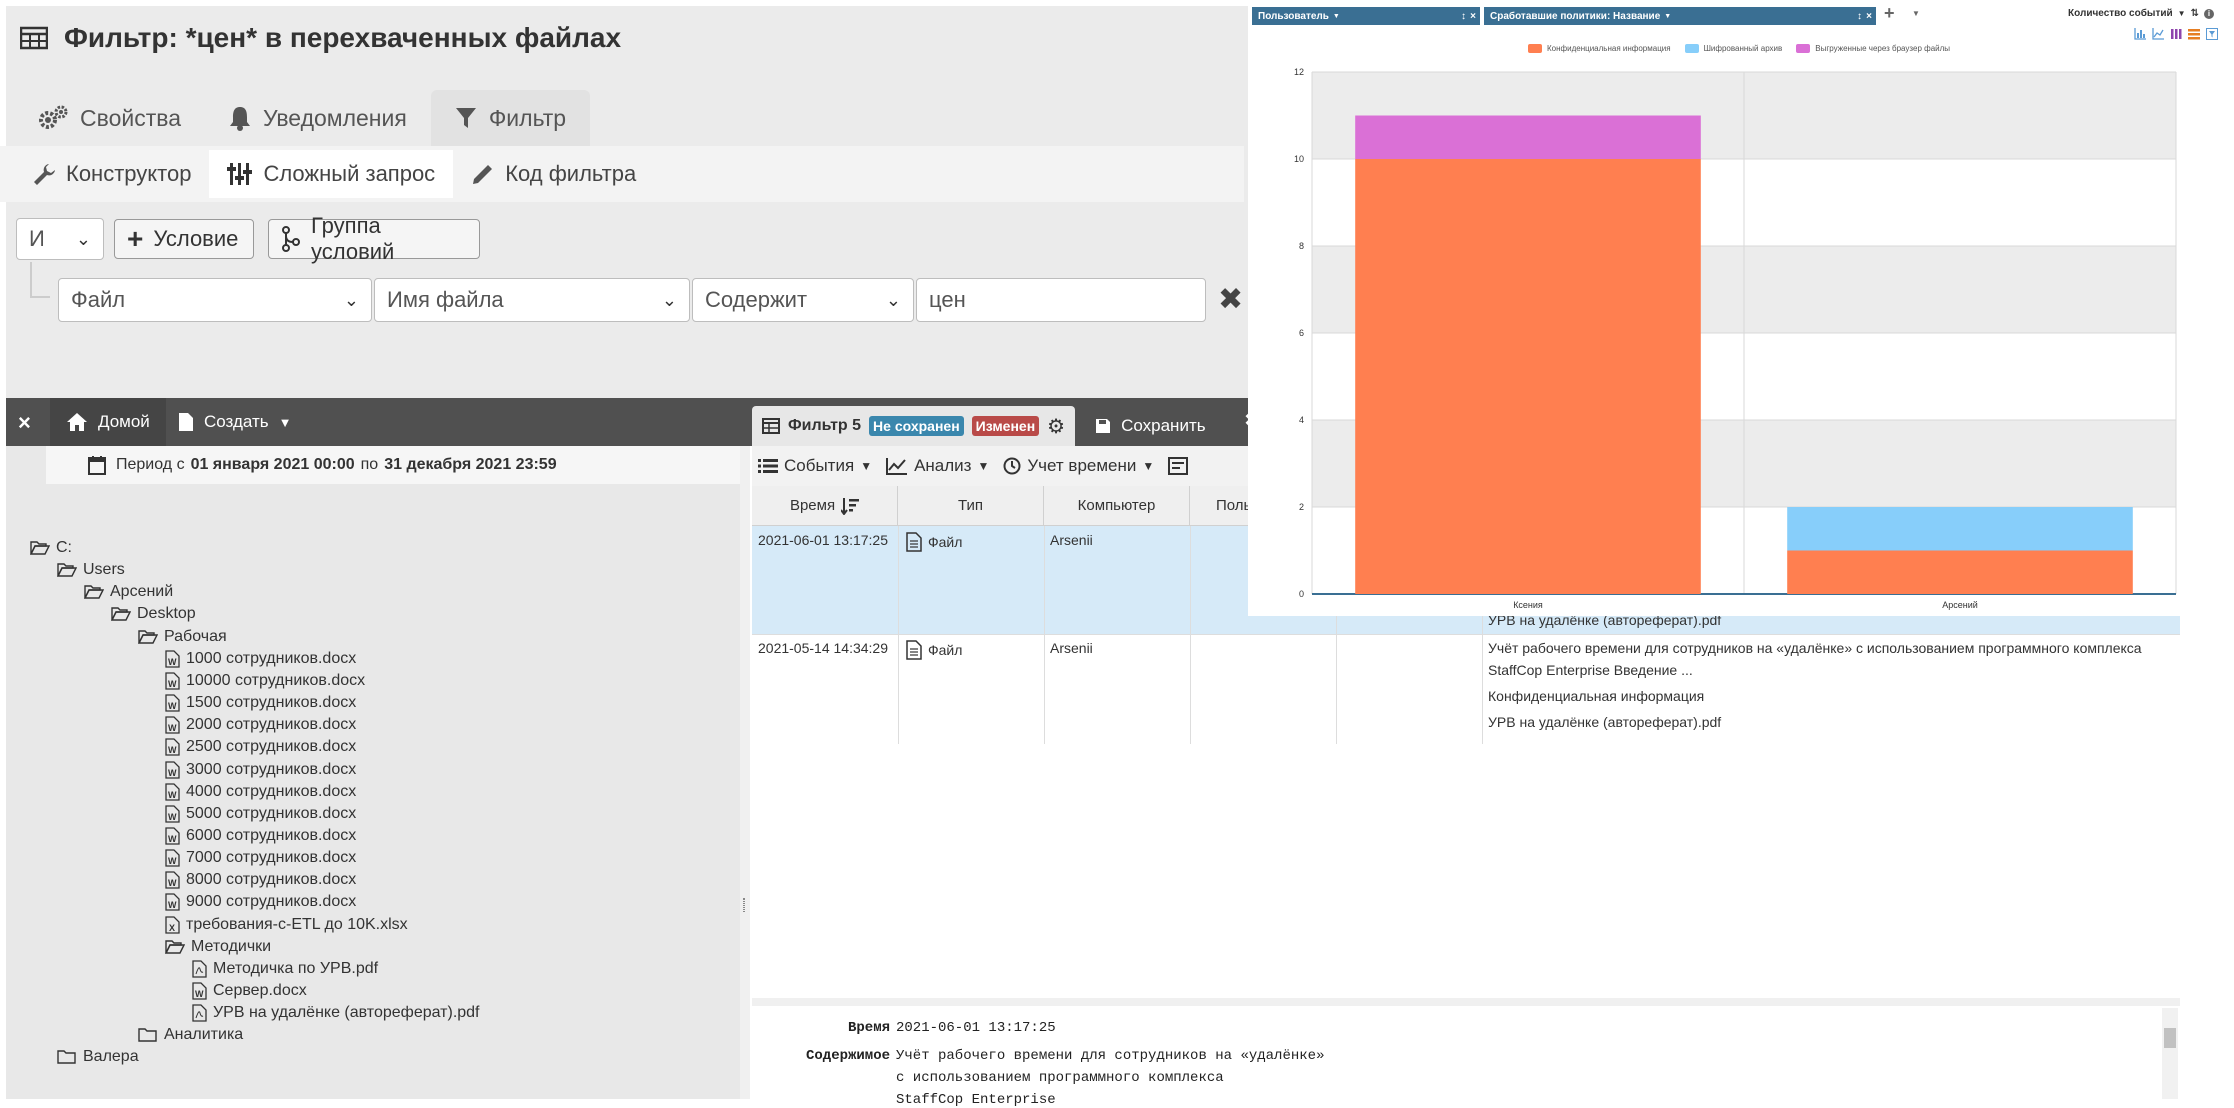  What do you see at coordinates (914, 426) in the screenshot?
I see `tab-filter-5: Фильтр 5 Не сохранен Изменен ⚙` at bounding box center [914, 426].